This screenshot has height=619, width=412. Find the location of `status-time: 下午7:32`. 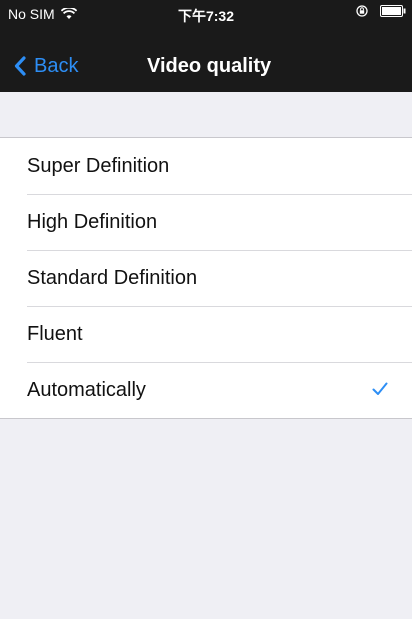

status-time: 下午7:32 is located at coordinates (206, 16).